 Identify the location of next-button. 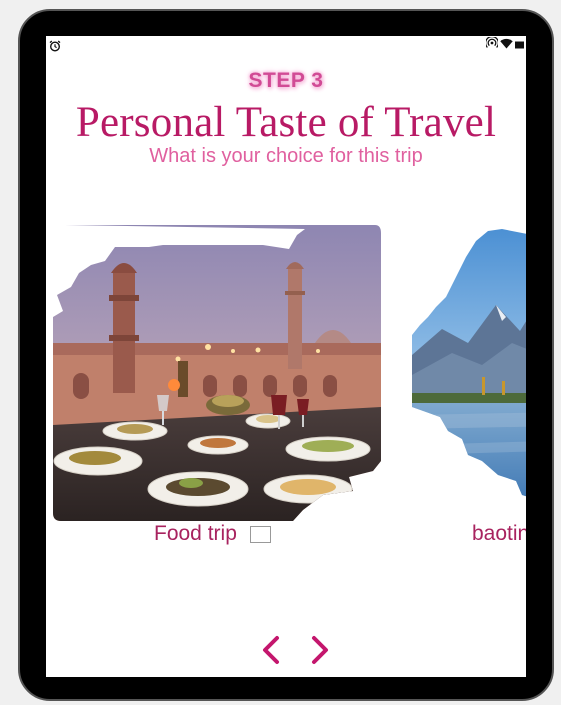
(319, 650).